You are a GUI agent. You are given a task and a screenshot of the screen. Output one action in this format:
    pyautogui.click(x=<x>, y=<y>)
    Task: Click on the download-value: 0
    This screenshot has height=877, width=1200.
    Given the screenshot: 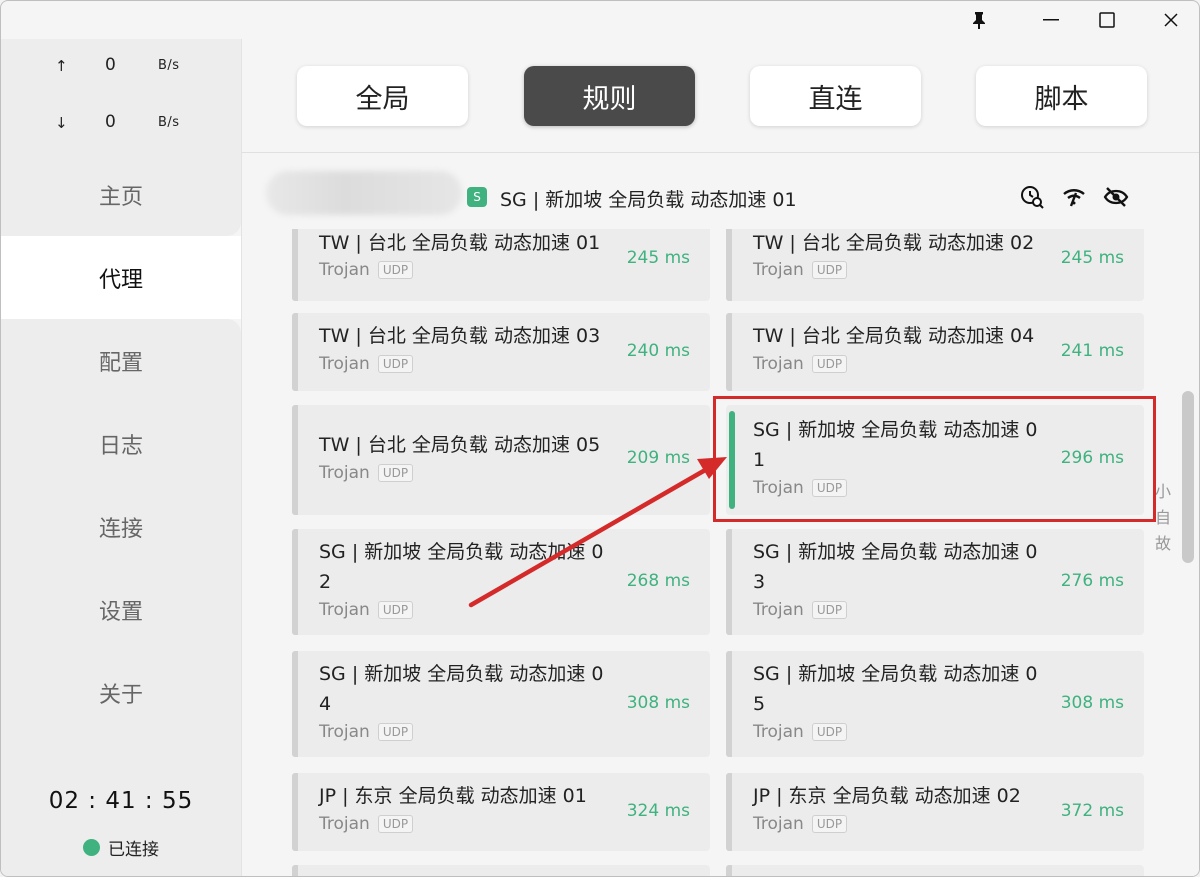 What is the action you would take?
    pyautogui.click(x=110, y=122)
    